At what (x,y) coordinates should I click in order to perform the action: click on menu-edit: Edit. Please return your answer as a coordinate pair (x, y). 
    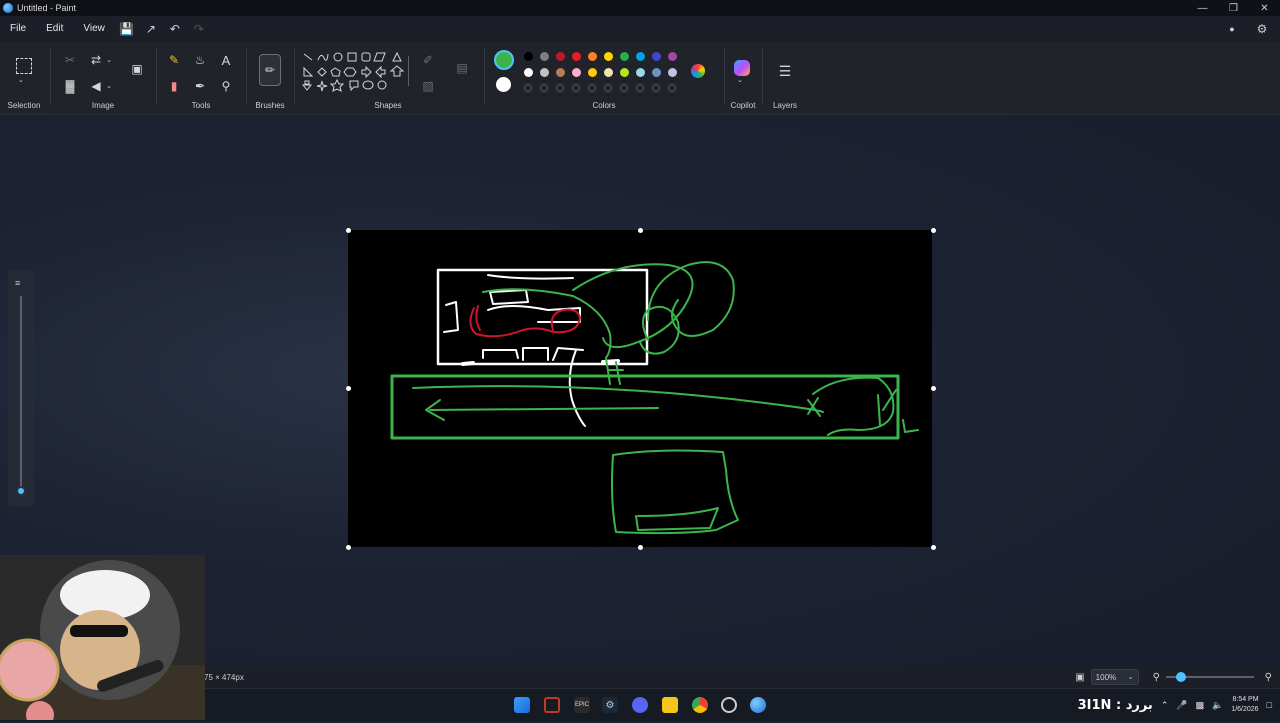
    Looking at the image, I should click on (54, 29).